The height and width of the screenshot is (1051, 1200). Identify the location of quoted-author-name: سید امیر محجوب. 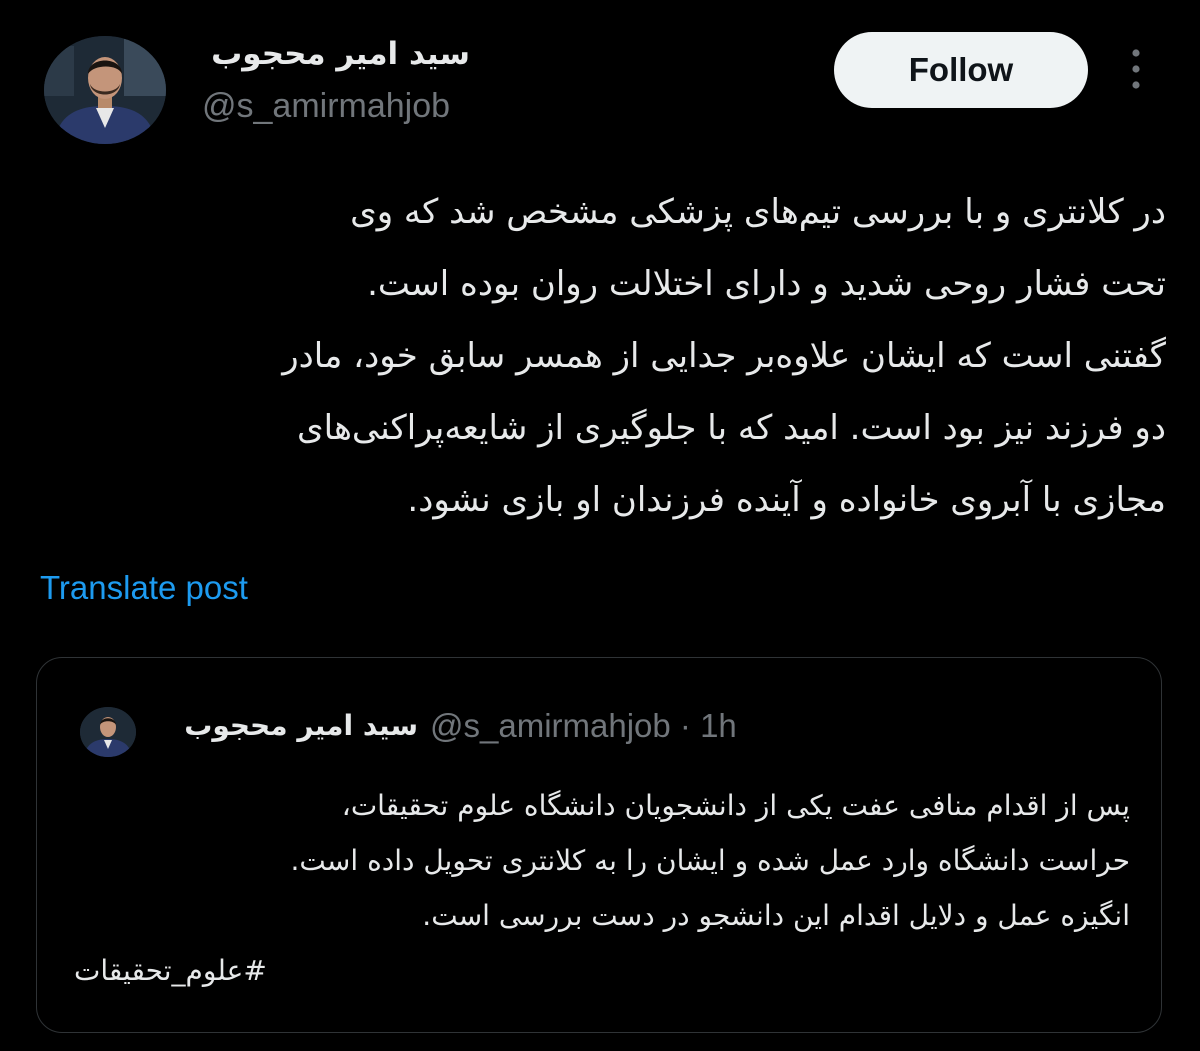
(301, 725).